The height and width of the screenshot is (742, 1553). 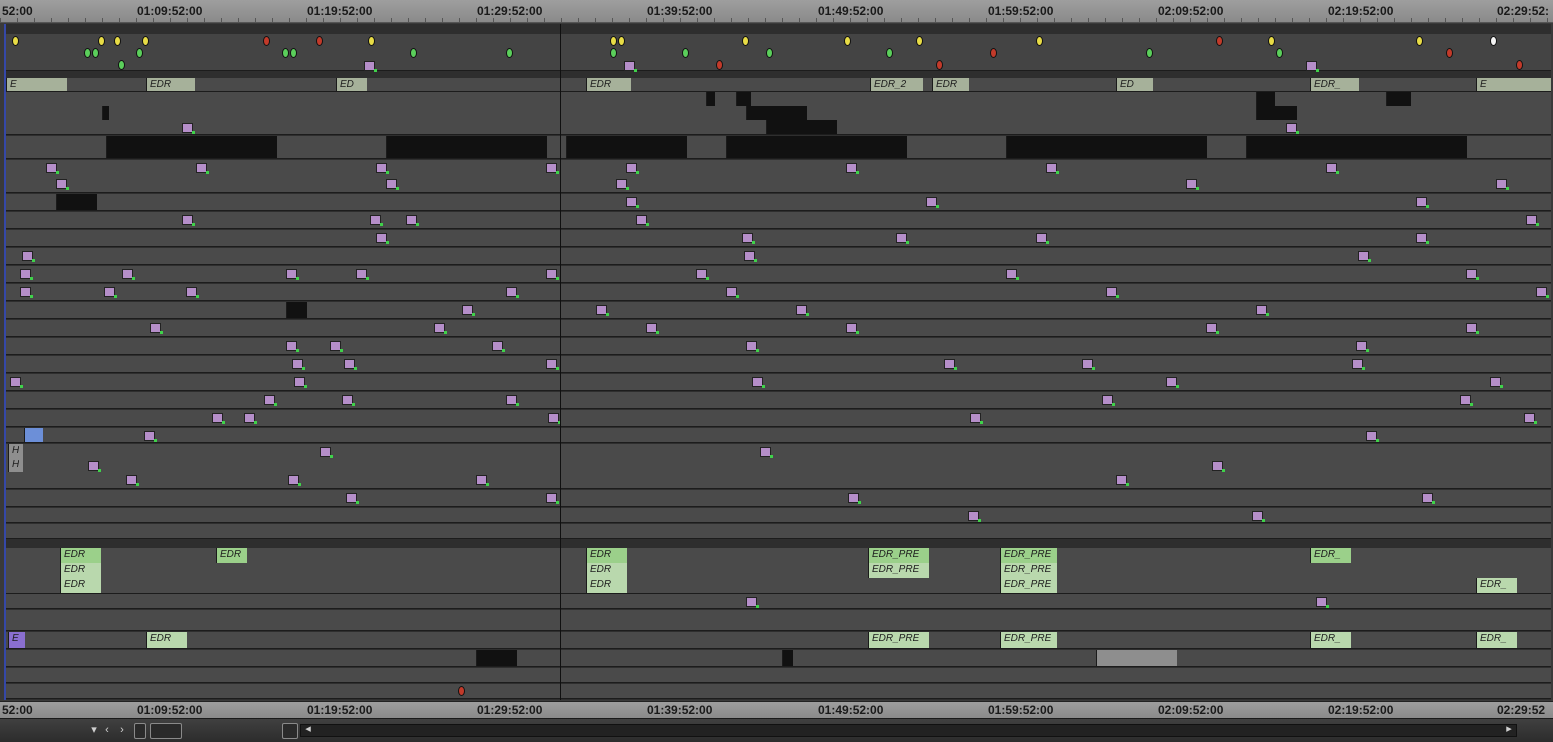 What do you see at coordinates (351, 84) in the screenshot?
I see `clip: ED` at bounding box center [351, 84].